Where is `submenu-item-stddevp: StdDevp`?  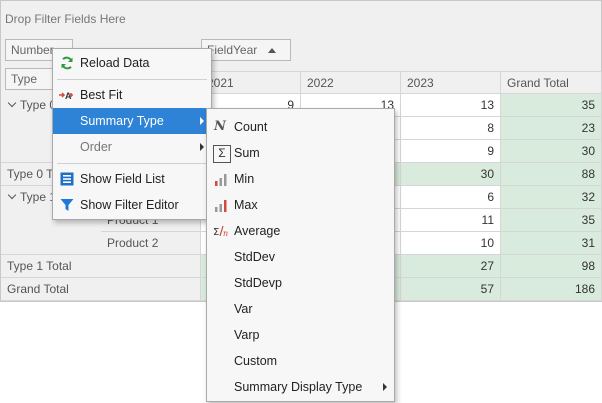
submenu-item-stddevp: StdDevp is located at coordinates (300, 283).